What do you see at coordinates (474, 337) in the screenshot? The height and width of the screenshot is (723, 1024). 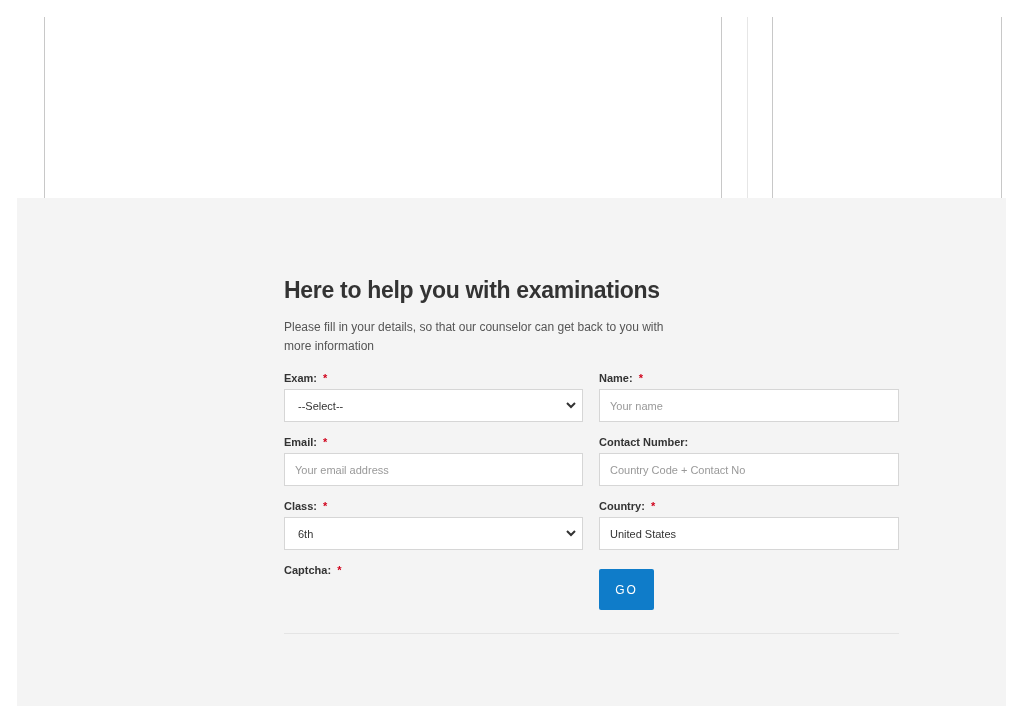 I see `form-intro: Please fill in your details, so that our counselor can get back to you with more information` at bounding box center [474, 337].